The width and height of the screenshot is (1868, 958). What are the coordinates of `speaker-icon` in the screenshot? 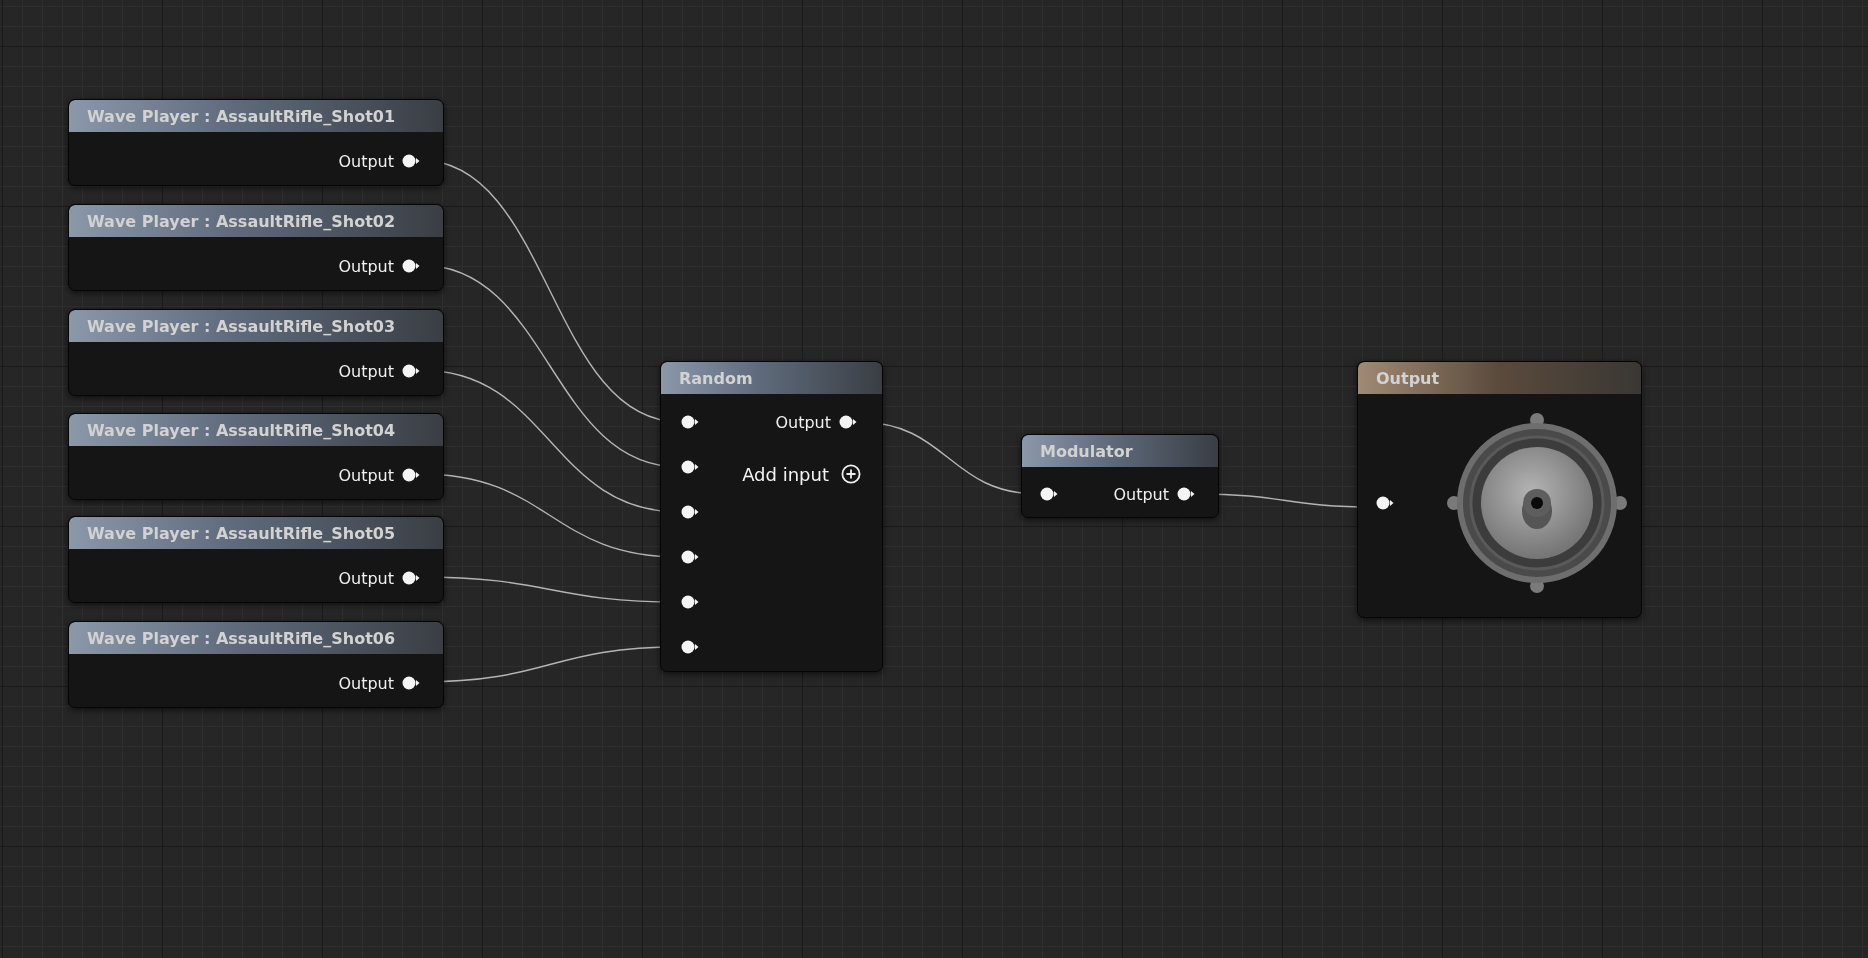 It's located at (1537, 502).